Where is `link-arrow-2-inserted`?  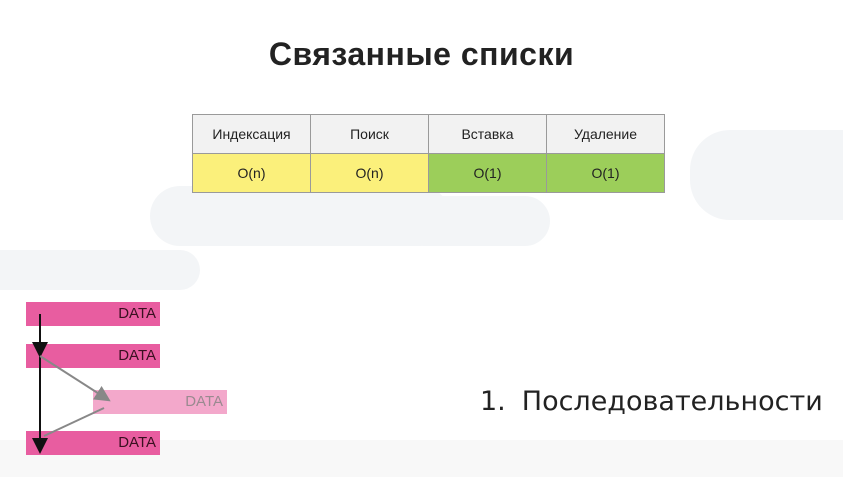 link-arrow-2-inserted is located at coordinates (75, 378).